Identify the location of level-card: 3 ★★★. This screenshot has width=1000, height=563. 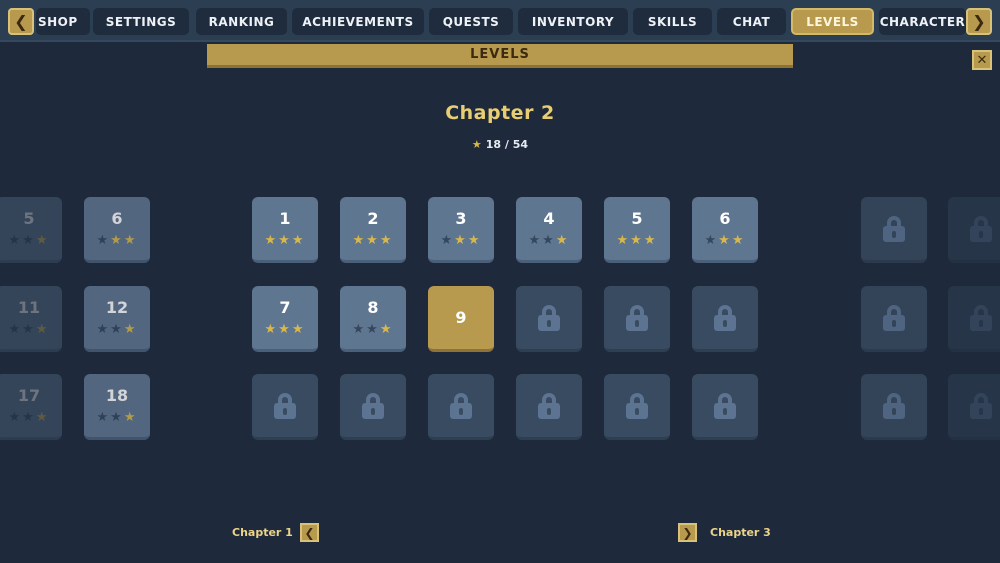
(461, 230).